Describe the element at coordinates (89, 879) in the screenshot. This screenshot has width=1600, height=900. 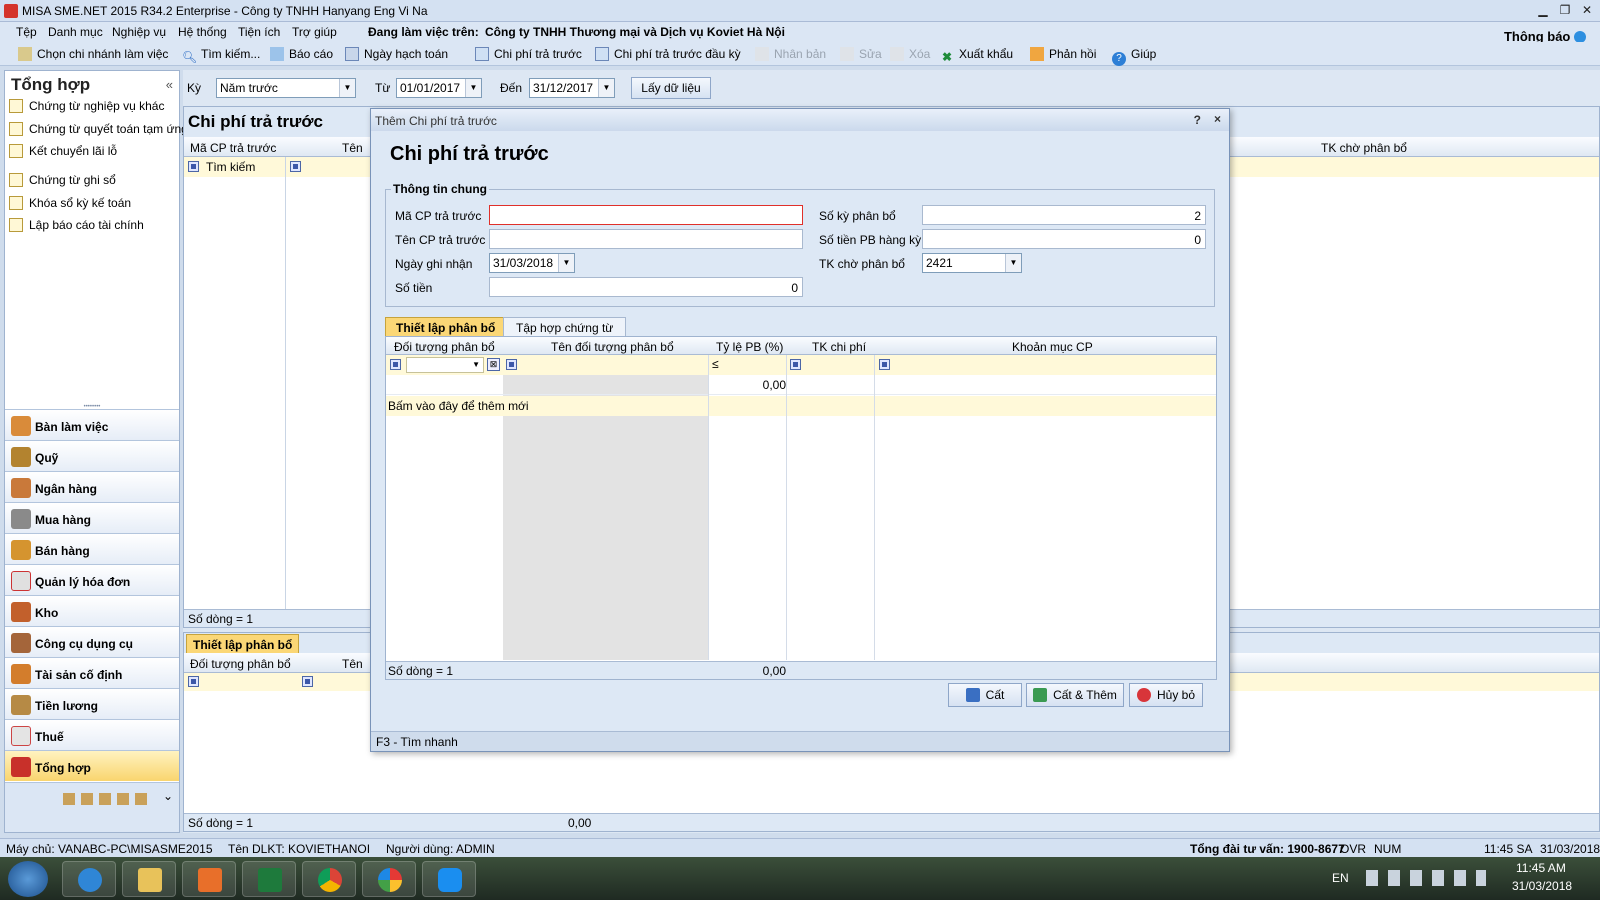
I see `taskbar-ie` at that location.